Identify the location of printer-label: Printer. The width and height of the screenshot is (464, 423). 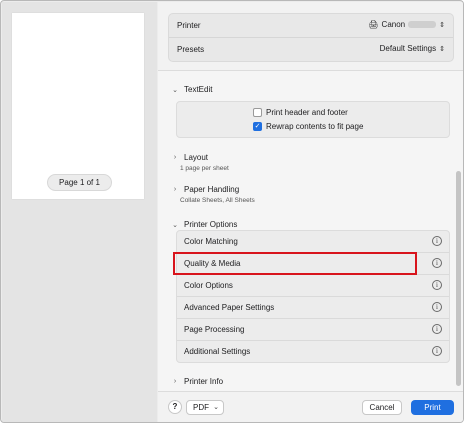
(189, 25).